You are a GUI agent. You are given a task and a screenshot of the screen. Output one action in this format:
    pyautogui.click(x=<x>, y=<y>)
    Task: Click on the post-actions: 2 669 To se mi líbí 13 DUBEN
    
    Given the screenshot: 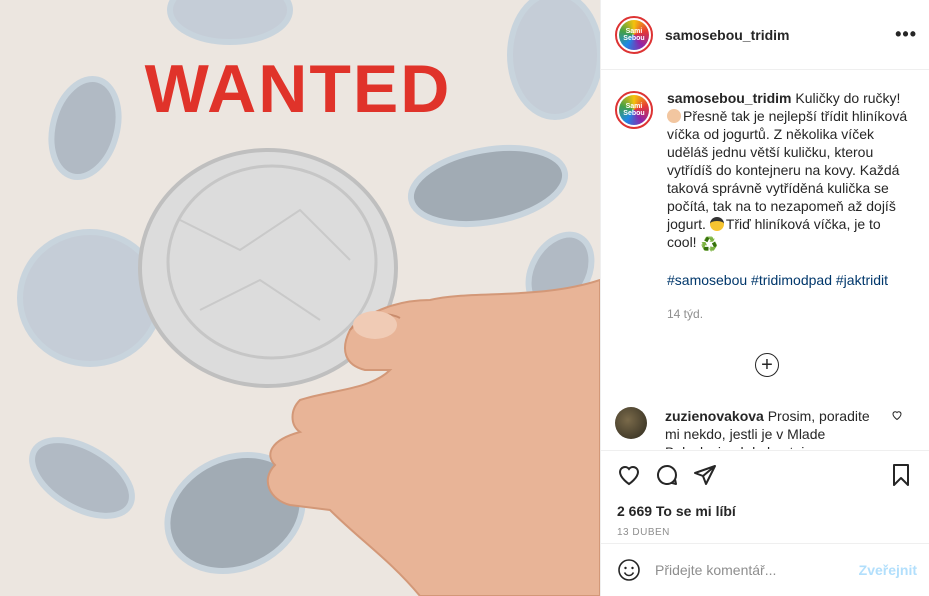 What is the action you would take?
    pyautogui.click(x=765, y=494)
    